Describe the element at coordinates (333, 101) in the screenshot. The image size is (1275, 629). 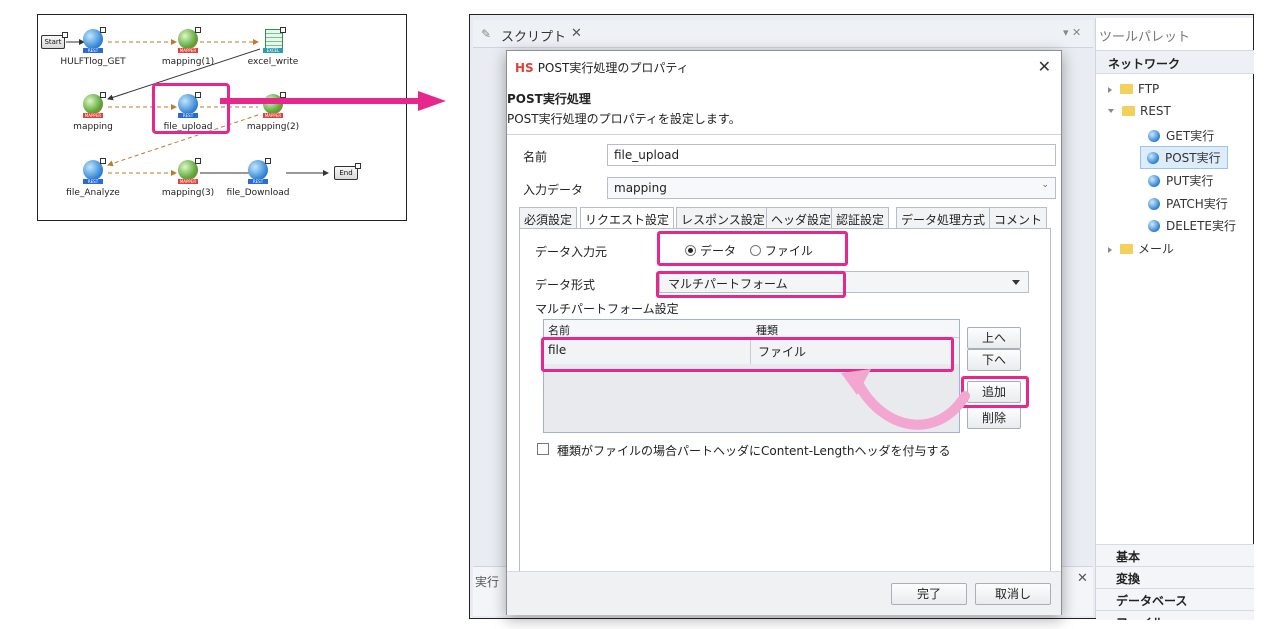
I see `pointer-arrow` at that location.